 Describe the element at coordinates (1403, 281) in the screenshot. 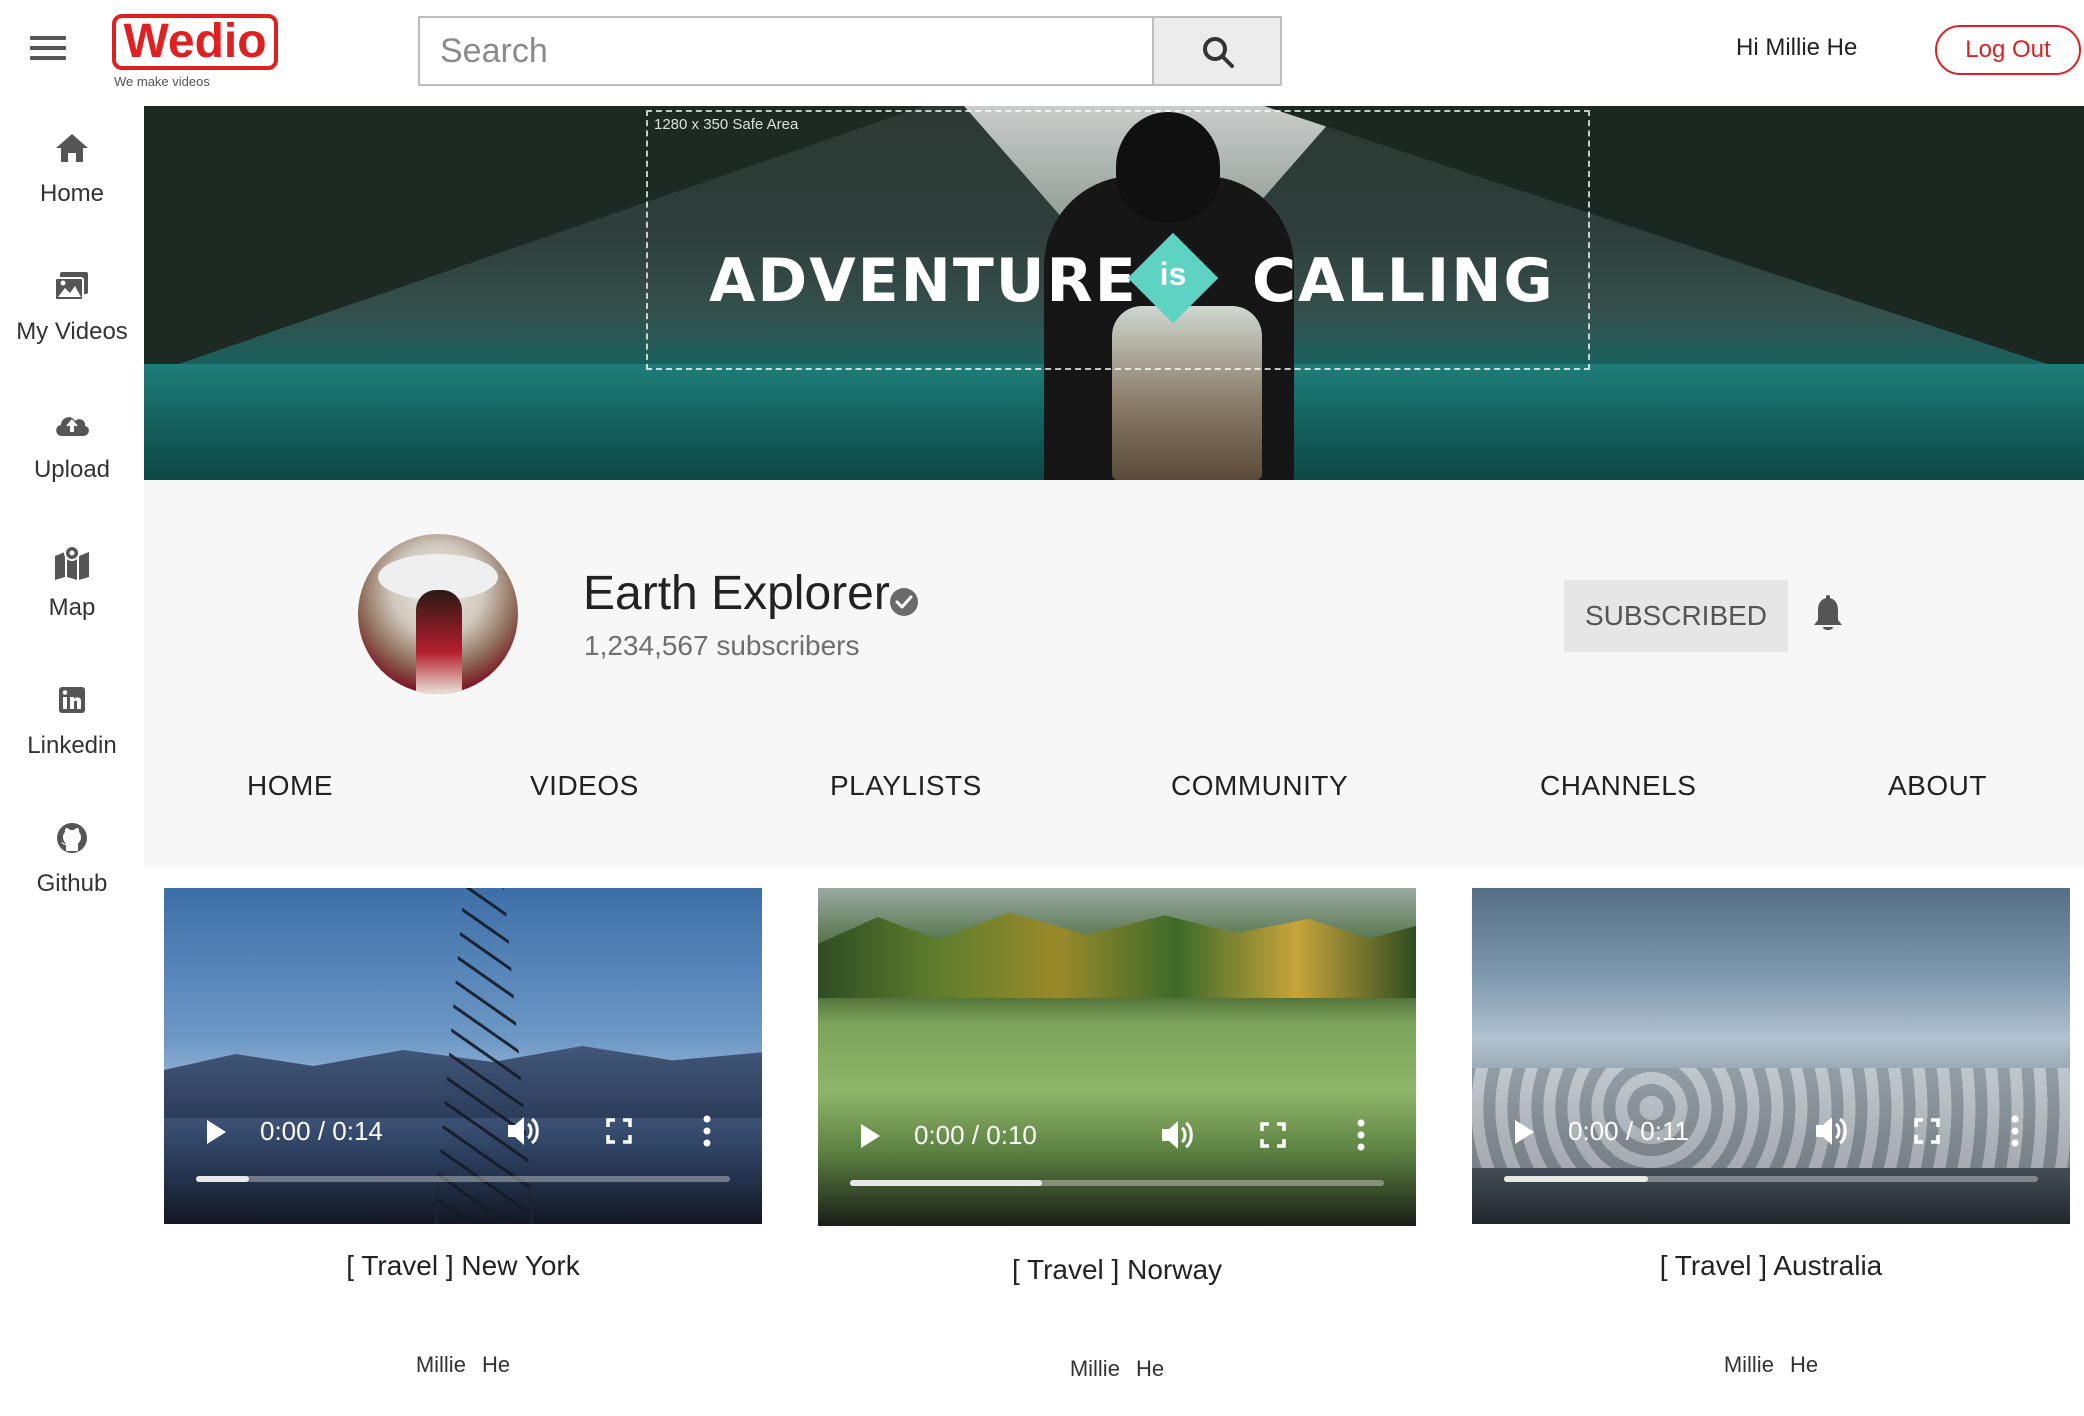

I see `banner-headline-right: CALLING` at that location.